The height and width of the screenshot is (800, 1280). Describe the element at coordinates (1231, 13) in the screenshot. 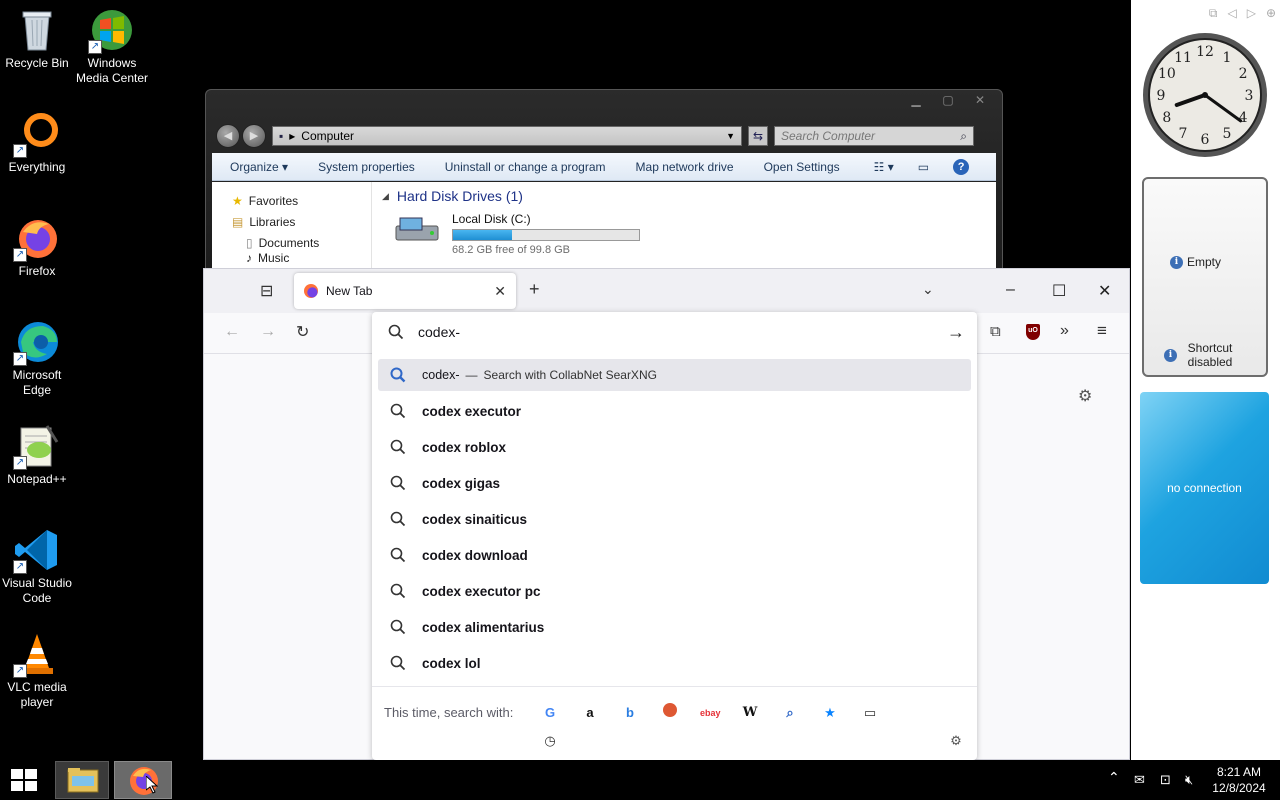

I see `previous-gadget-icon: ◁` at that location.